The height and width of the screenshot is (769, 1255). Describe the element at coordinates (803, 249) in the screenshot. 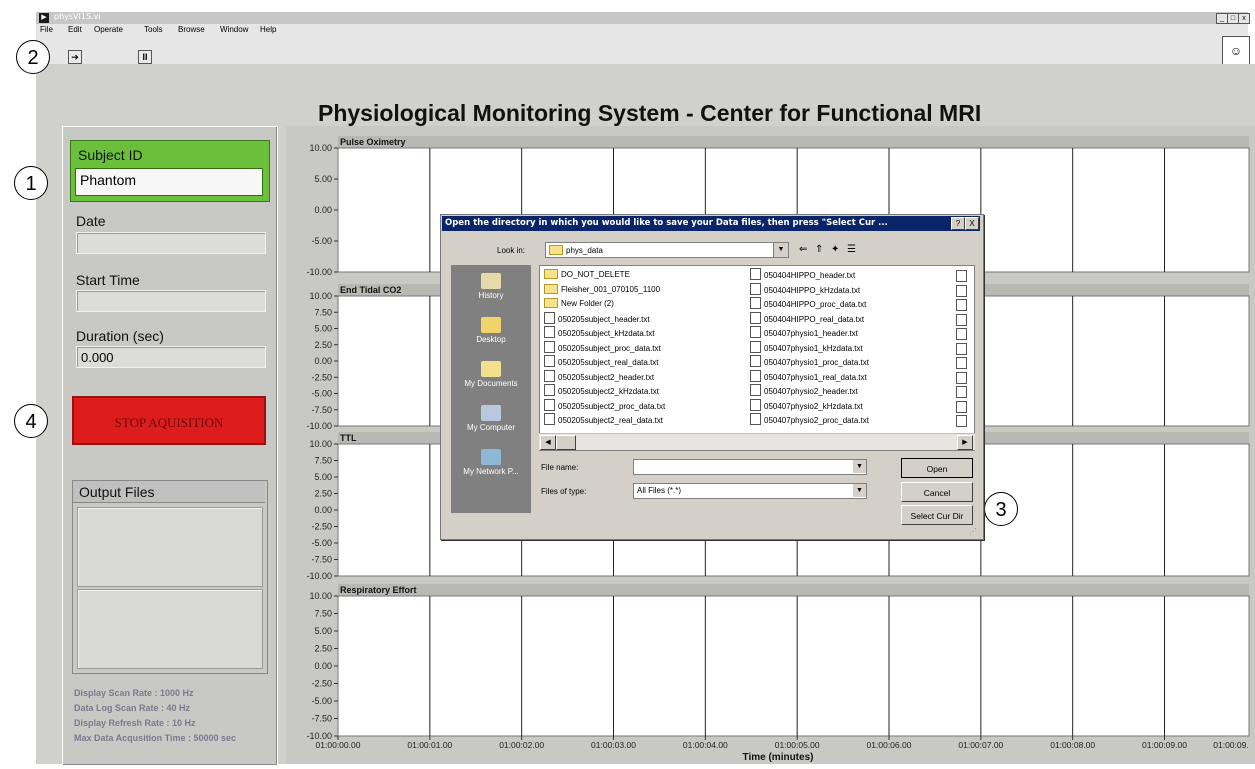

I see `back-icon: ⇐` at that location.